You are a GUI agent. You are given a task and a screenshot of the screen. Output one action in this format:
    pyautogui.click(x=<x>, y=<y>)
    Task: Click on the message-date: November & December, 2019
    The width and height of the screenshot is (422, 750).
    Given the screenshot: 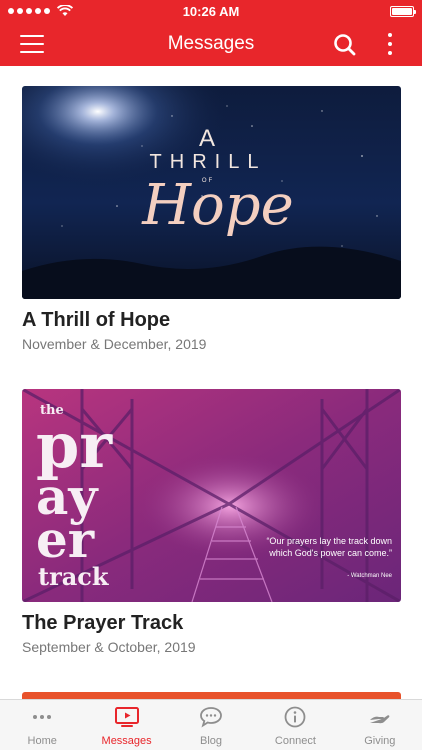 What is the action you would take?
    pyautogui.click(x=114, y=344)
    